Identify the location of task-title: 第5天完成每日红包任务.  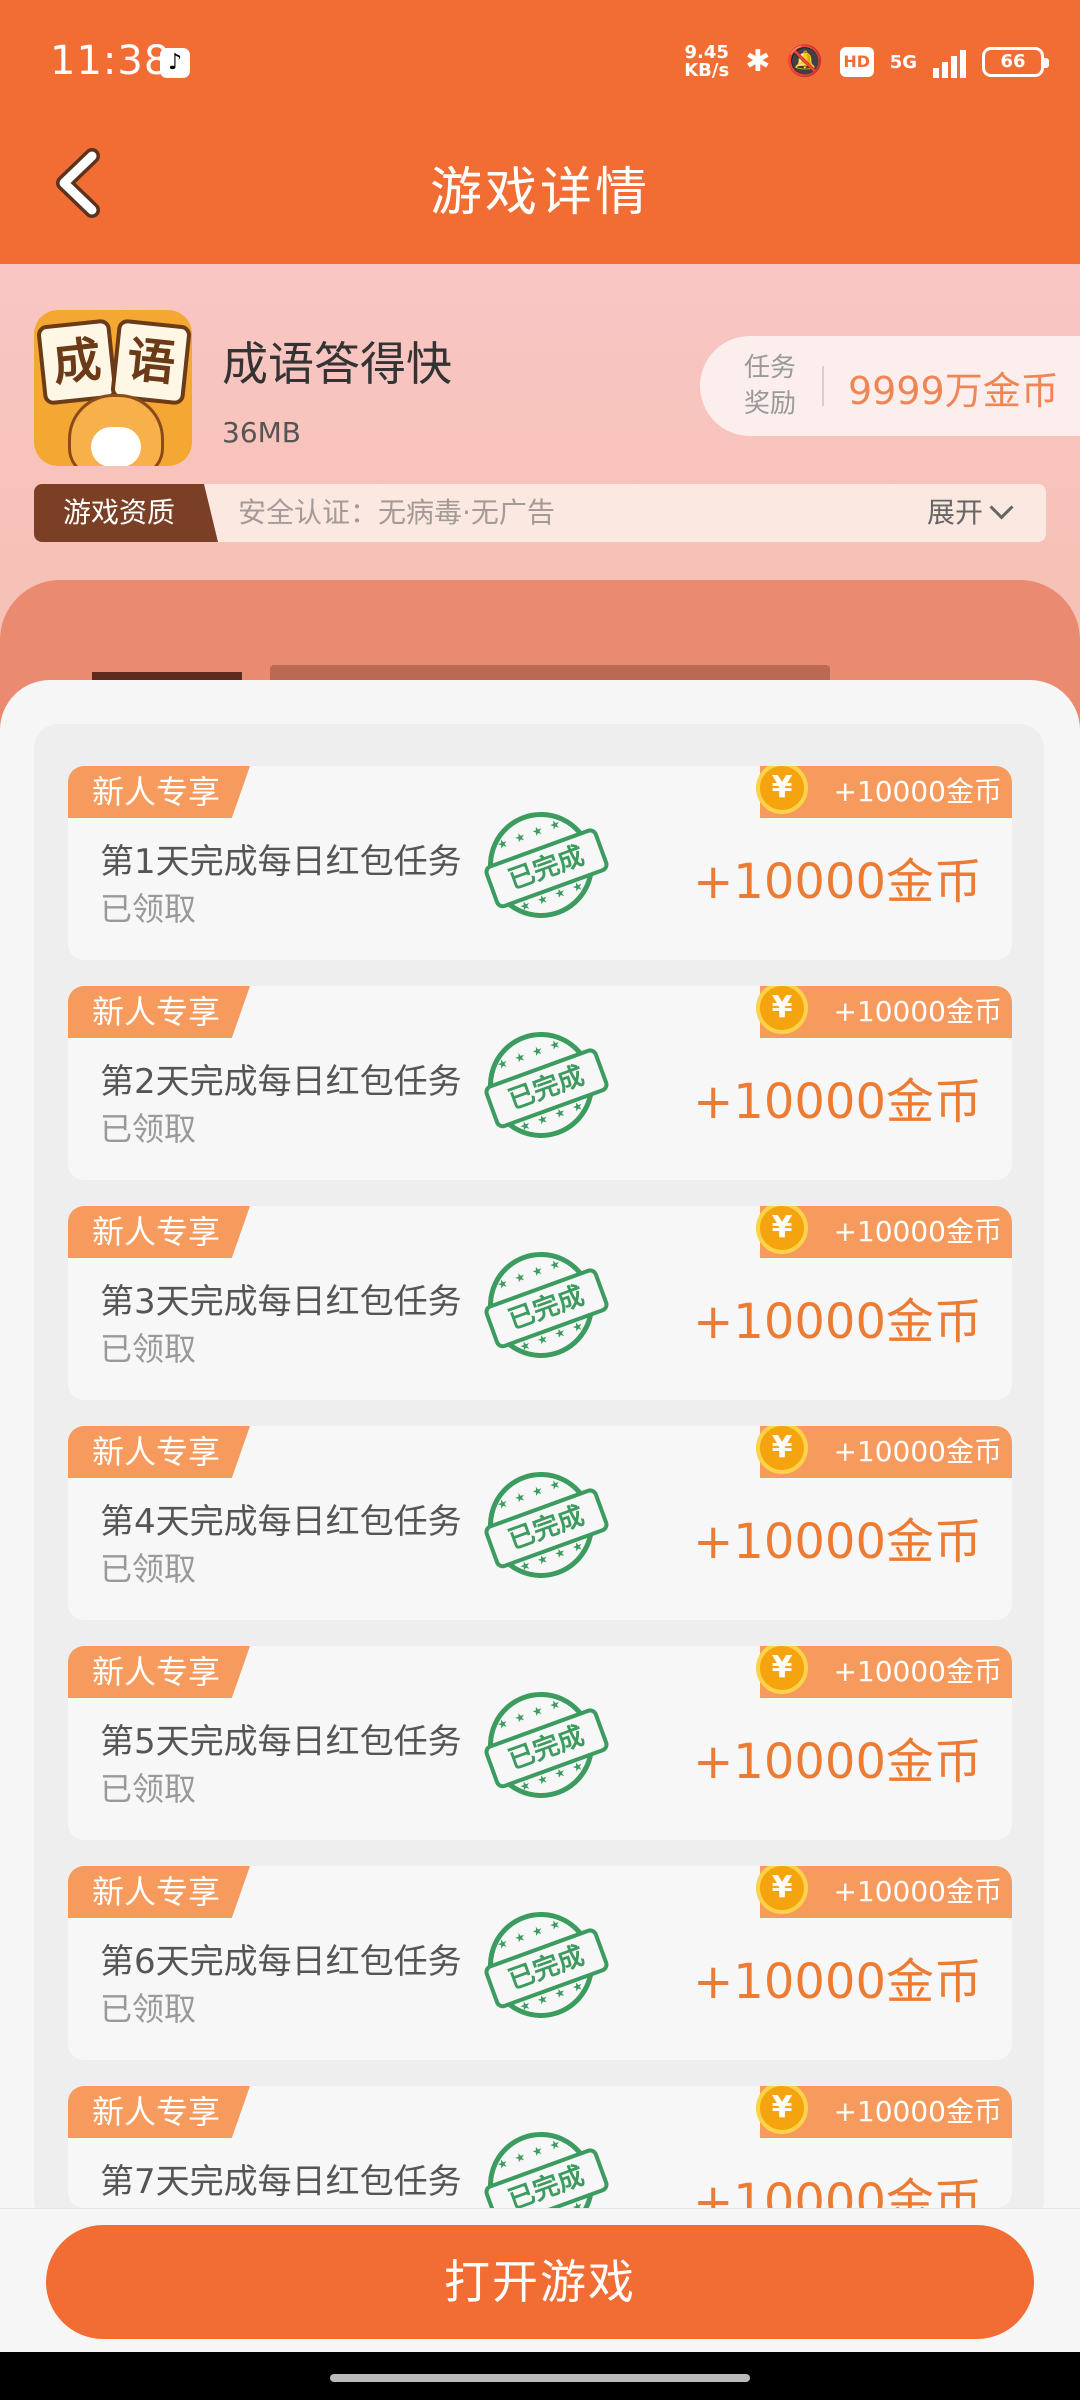
(281, 1742).